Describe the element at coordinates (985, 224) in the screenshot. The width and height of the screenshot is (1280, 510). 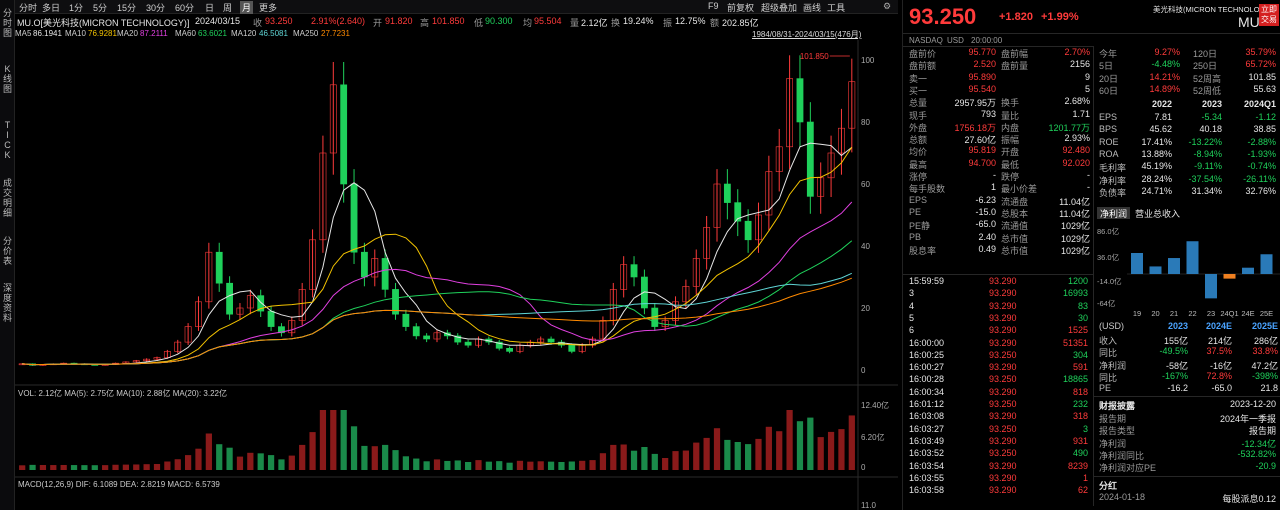
I see `stat-value: -65.0` at that location.